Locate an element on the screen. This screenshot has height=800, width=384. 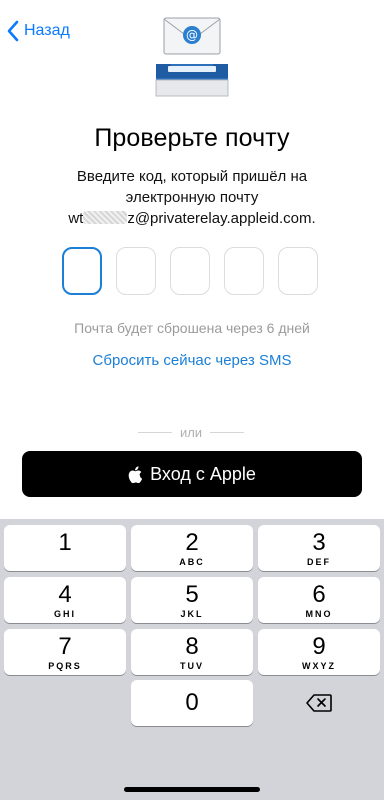
chevron-left-icon is located at coordinates (13, 31).